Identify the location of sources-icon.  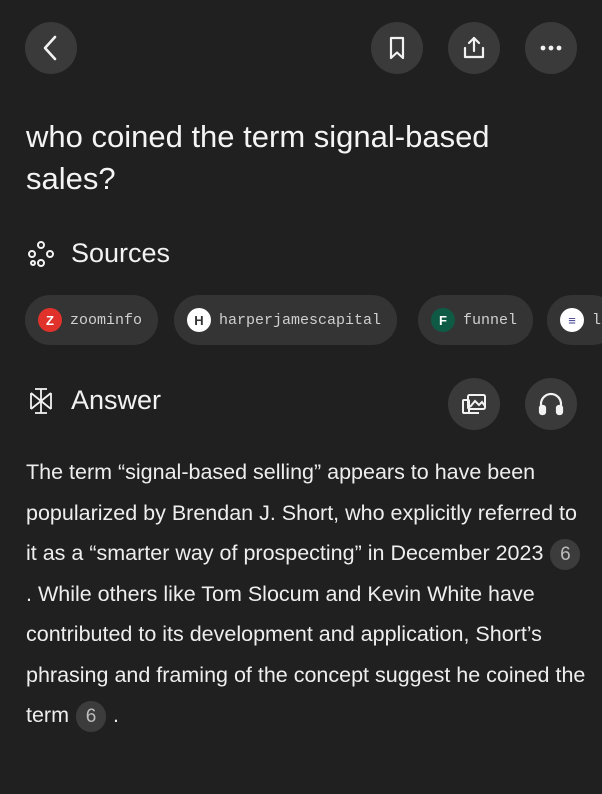
(41, 254).